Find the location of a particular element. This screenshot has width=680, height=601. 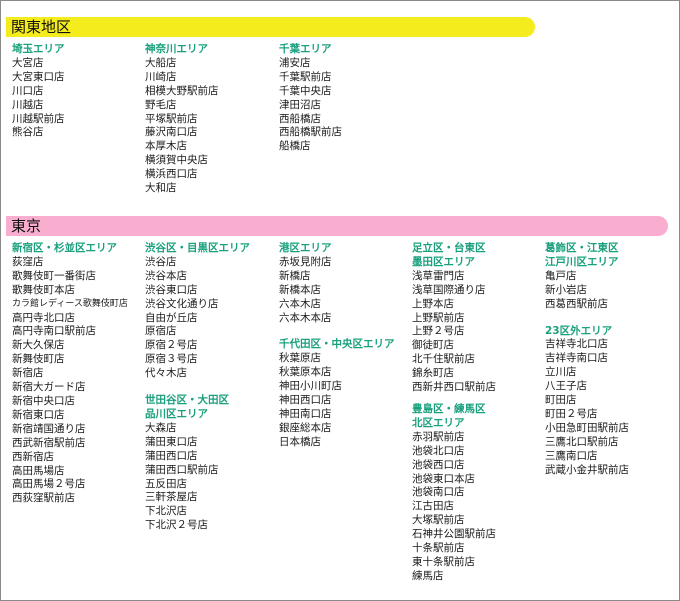

store-link: 新舞伎町店 is located at coordinates (70, 360).